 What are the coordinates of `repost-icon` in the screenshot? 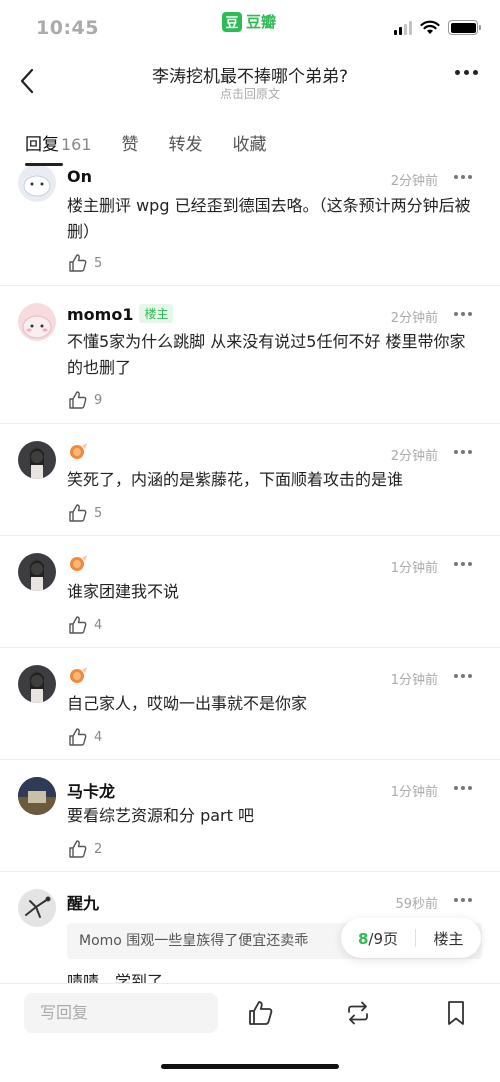 It's located at (358, 1013).